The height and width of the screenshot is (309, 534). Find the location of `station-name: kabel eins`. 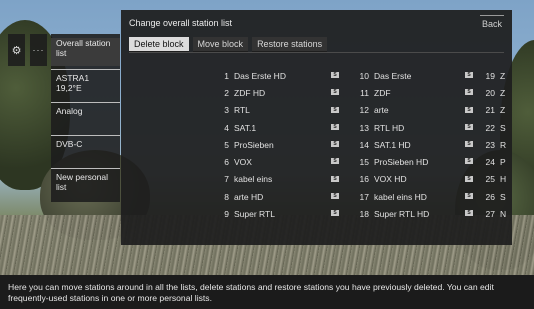

station-name: kabel eins is located at coordinates (253, 179).